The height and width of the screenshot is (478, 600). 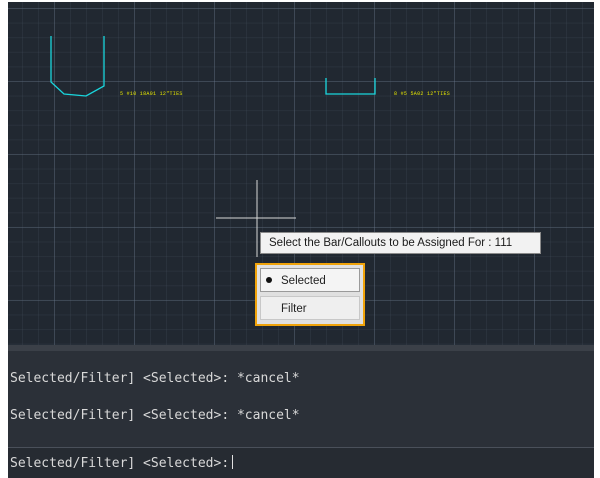 I want to click on callout-right: 8 #5 5A02 12"TIES, so click(x=422, y=94).